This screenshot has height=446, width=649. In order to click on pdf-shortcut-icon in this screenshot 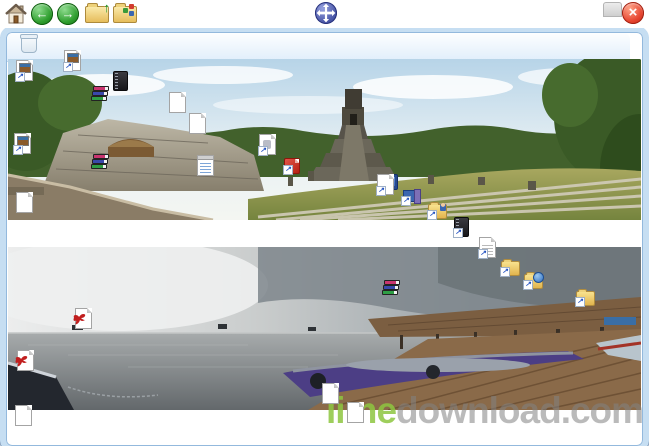, I will do `click(291, 166)`.